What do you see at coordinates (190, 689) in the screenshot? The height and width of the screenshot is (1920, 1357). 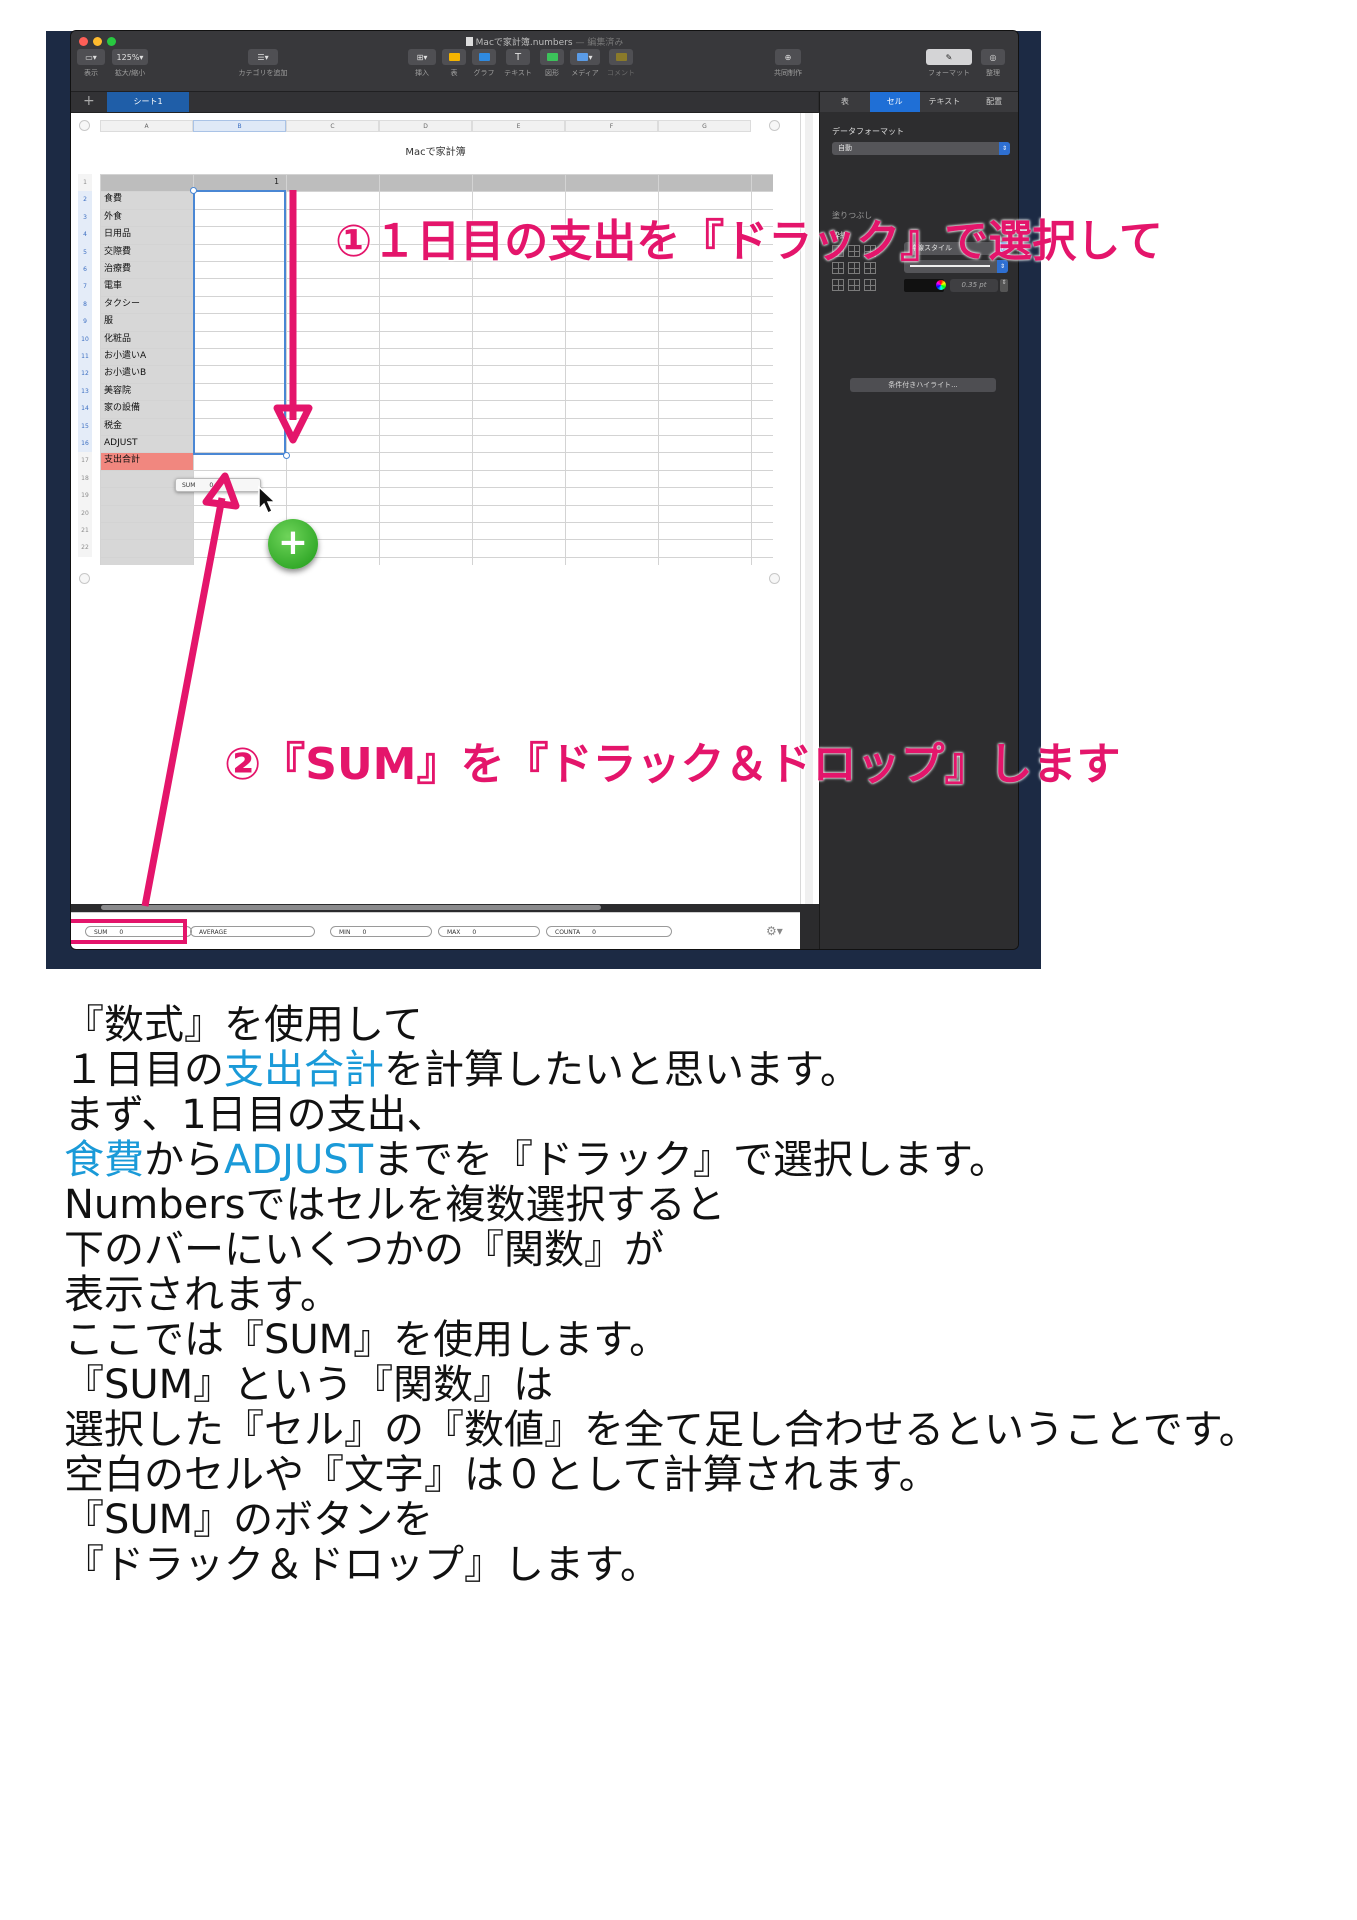 I see `up-arrow-annotation` at bounding box center [190, 689].